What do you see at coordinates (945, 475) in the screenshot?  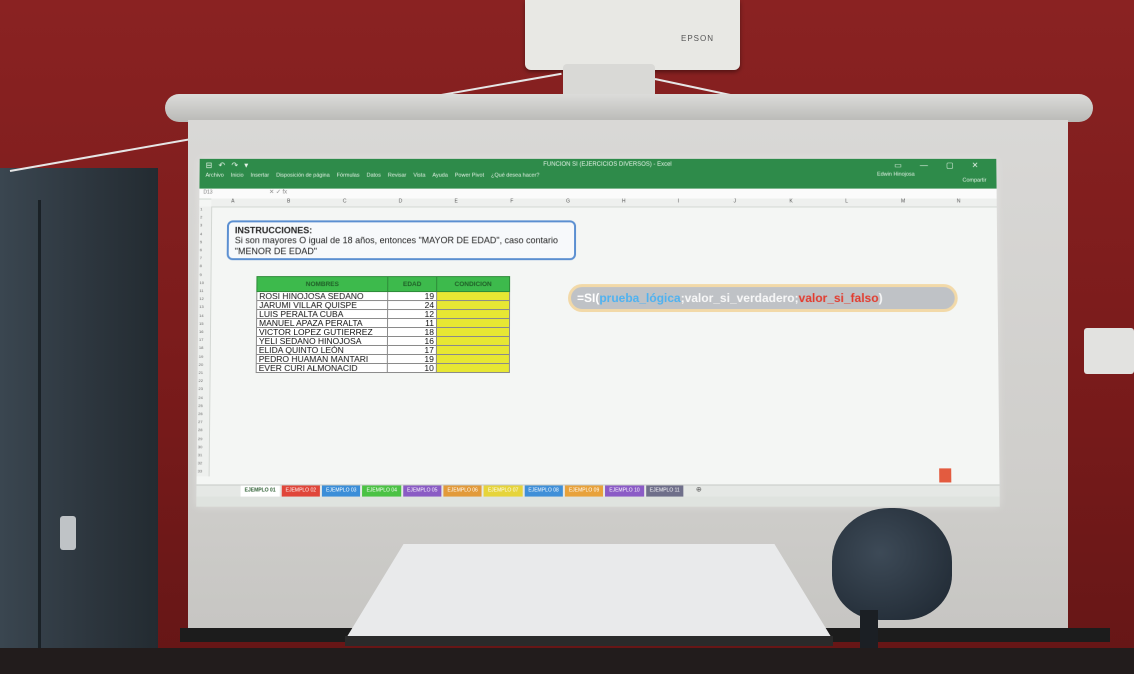 I see `scroll-down-icon` at bounding box center [945, 475].